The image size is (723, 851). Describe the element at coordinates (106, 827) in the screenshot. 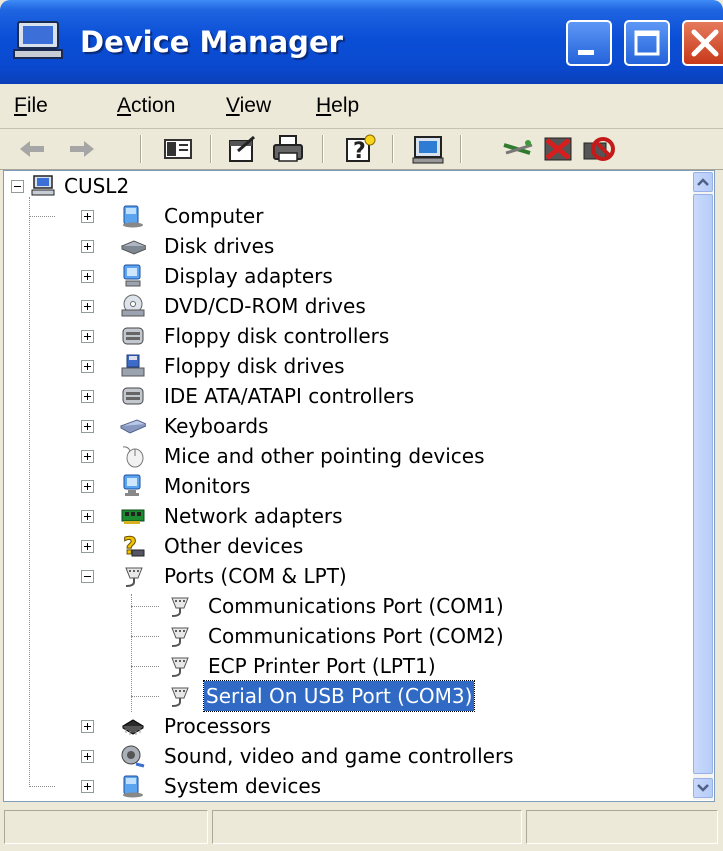

I see `status-pane` at that location.